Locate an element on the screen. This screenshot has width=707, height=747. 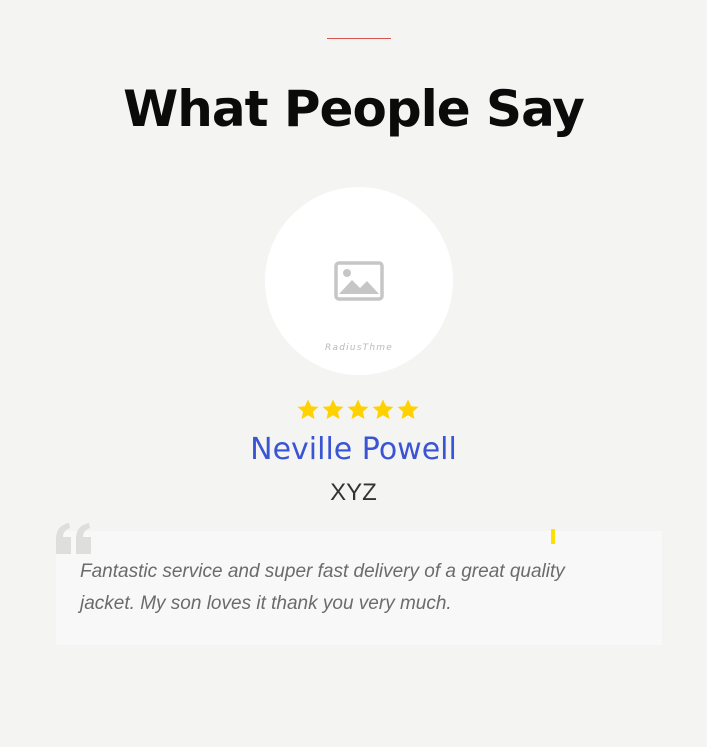
image-placeholder-icon is located at coordinates (359, 281).